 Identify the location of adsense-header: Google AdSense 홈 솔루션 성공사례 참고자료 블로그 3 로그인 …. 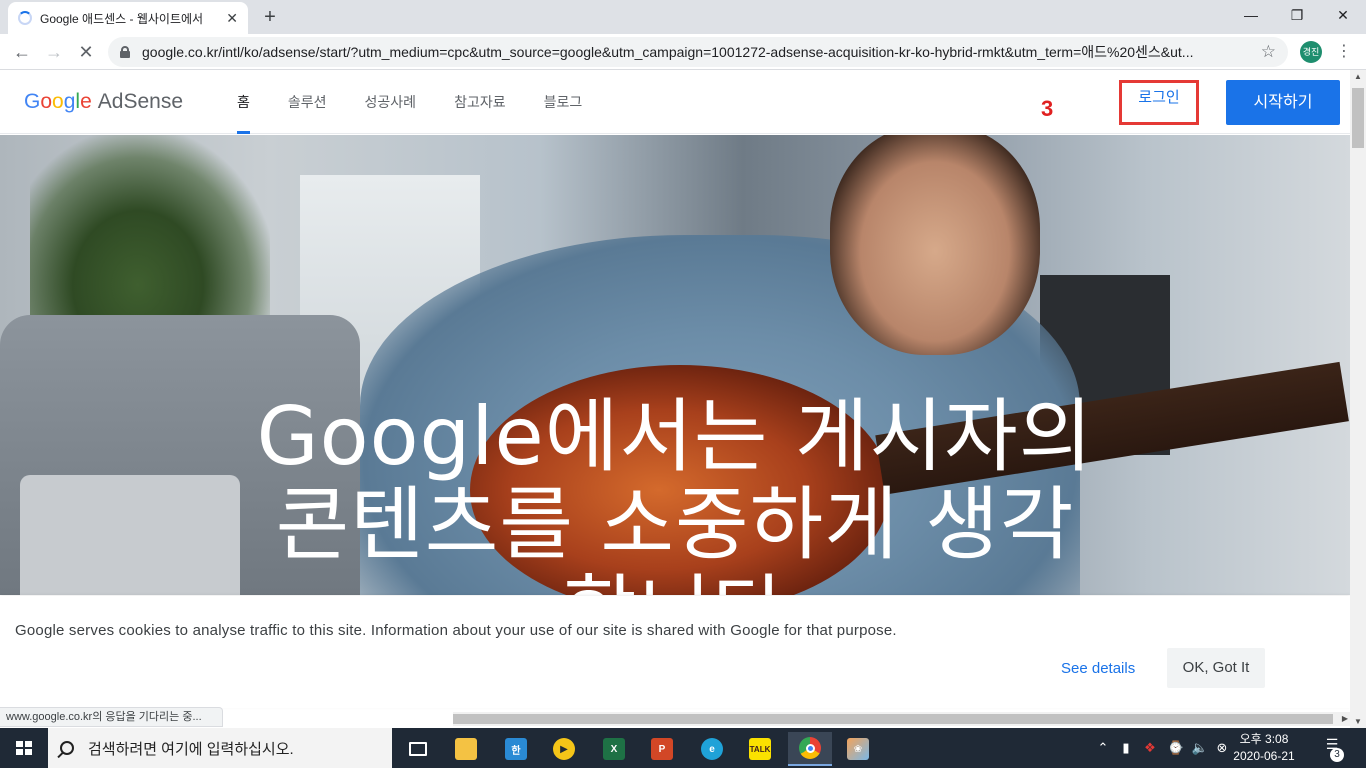
(675, 102).